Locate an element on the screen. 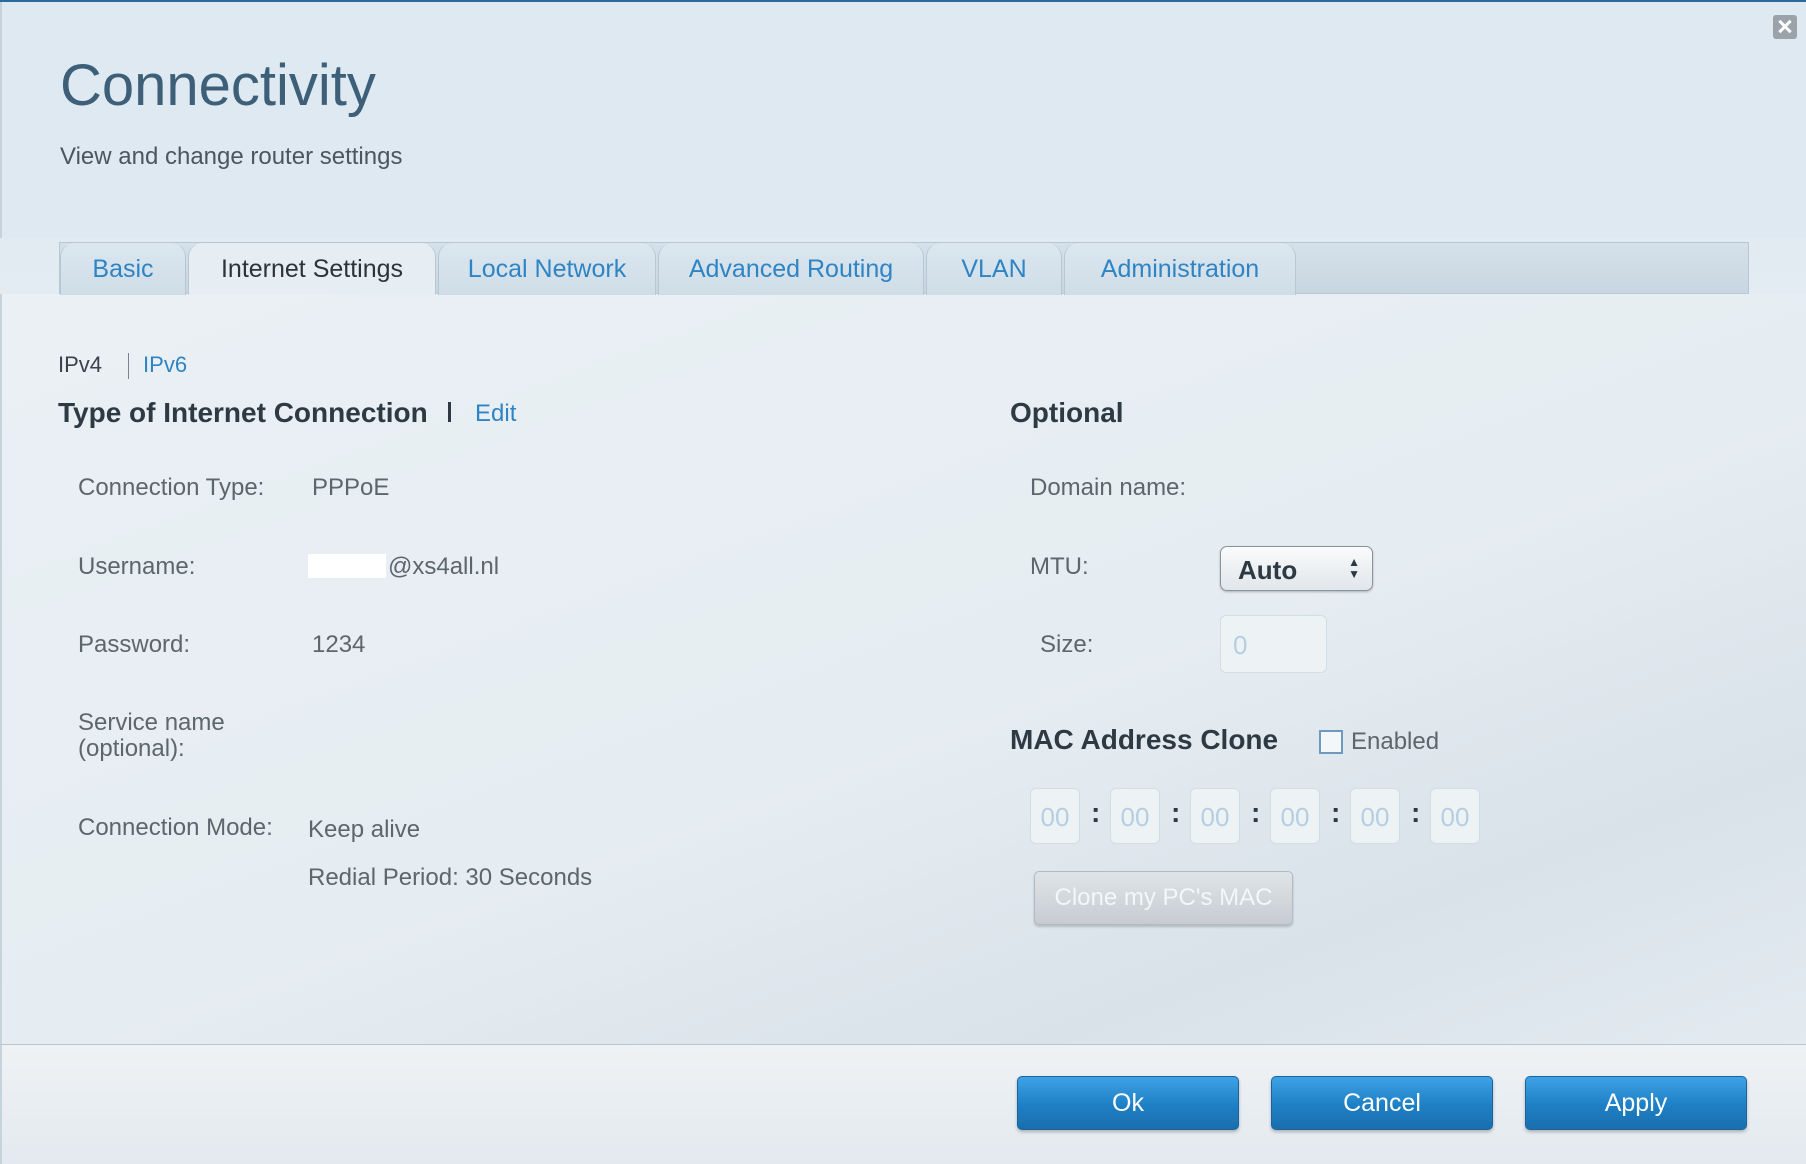  mtu-selected-value: Auto is located at coordinates (1268, 570).